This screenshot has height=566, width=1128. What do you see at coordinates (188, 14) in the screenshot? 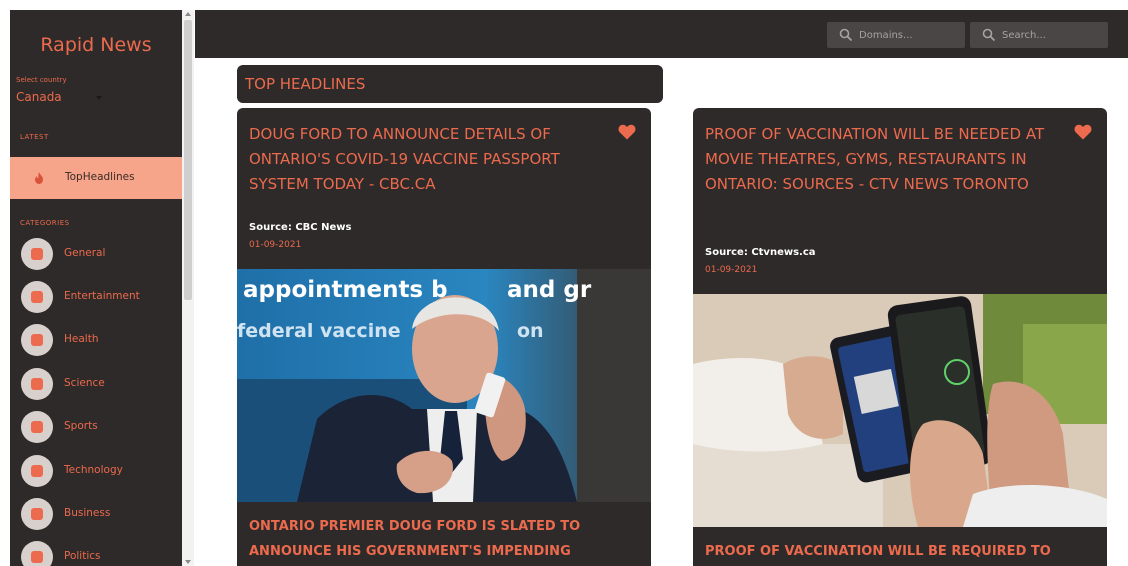
I see `scroll-up-icon` at bounding box center [188, 14].